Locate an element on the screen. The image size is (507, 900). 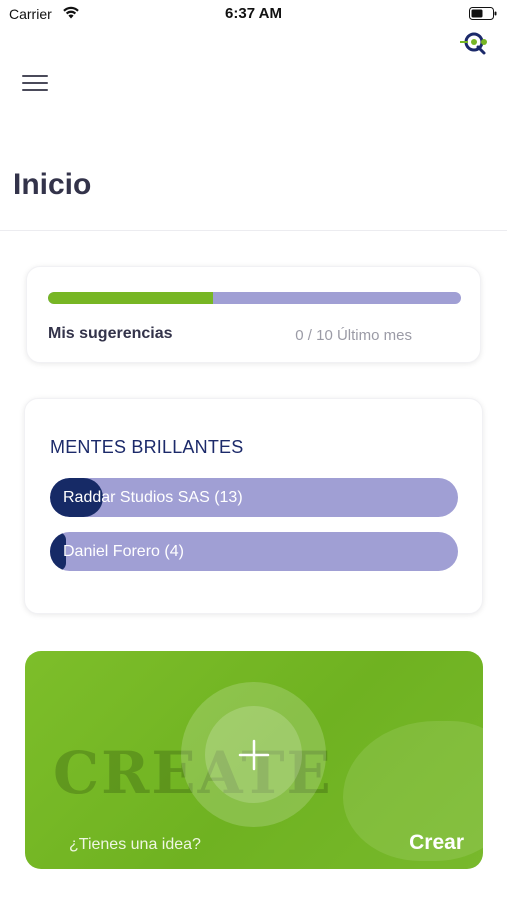
app-logo-icon is located at coordinates (473, 43).